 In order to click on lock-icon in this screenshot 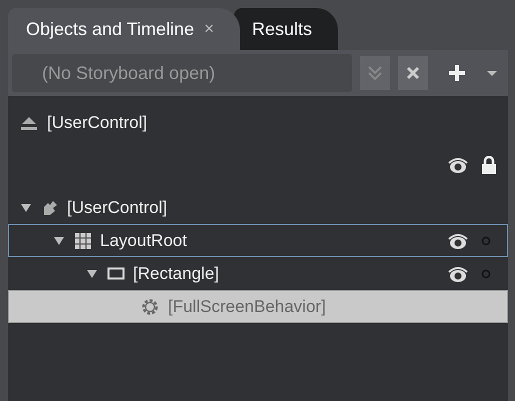, I will do `click(489, 165)`.